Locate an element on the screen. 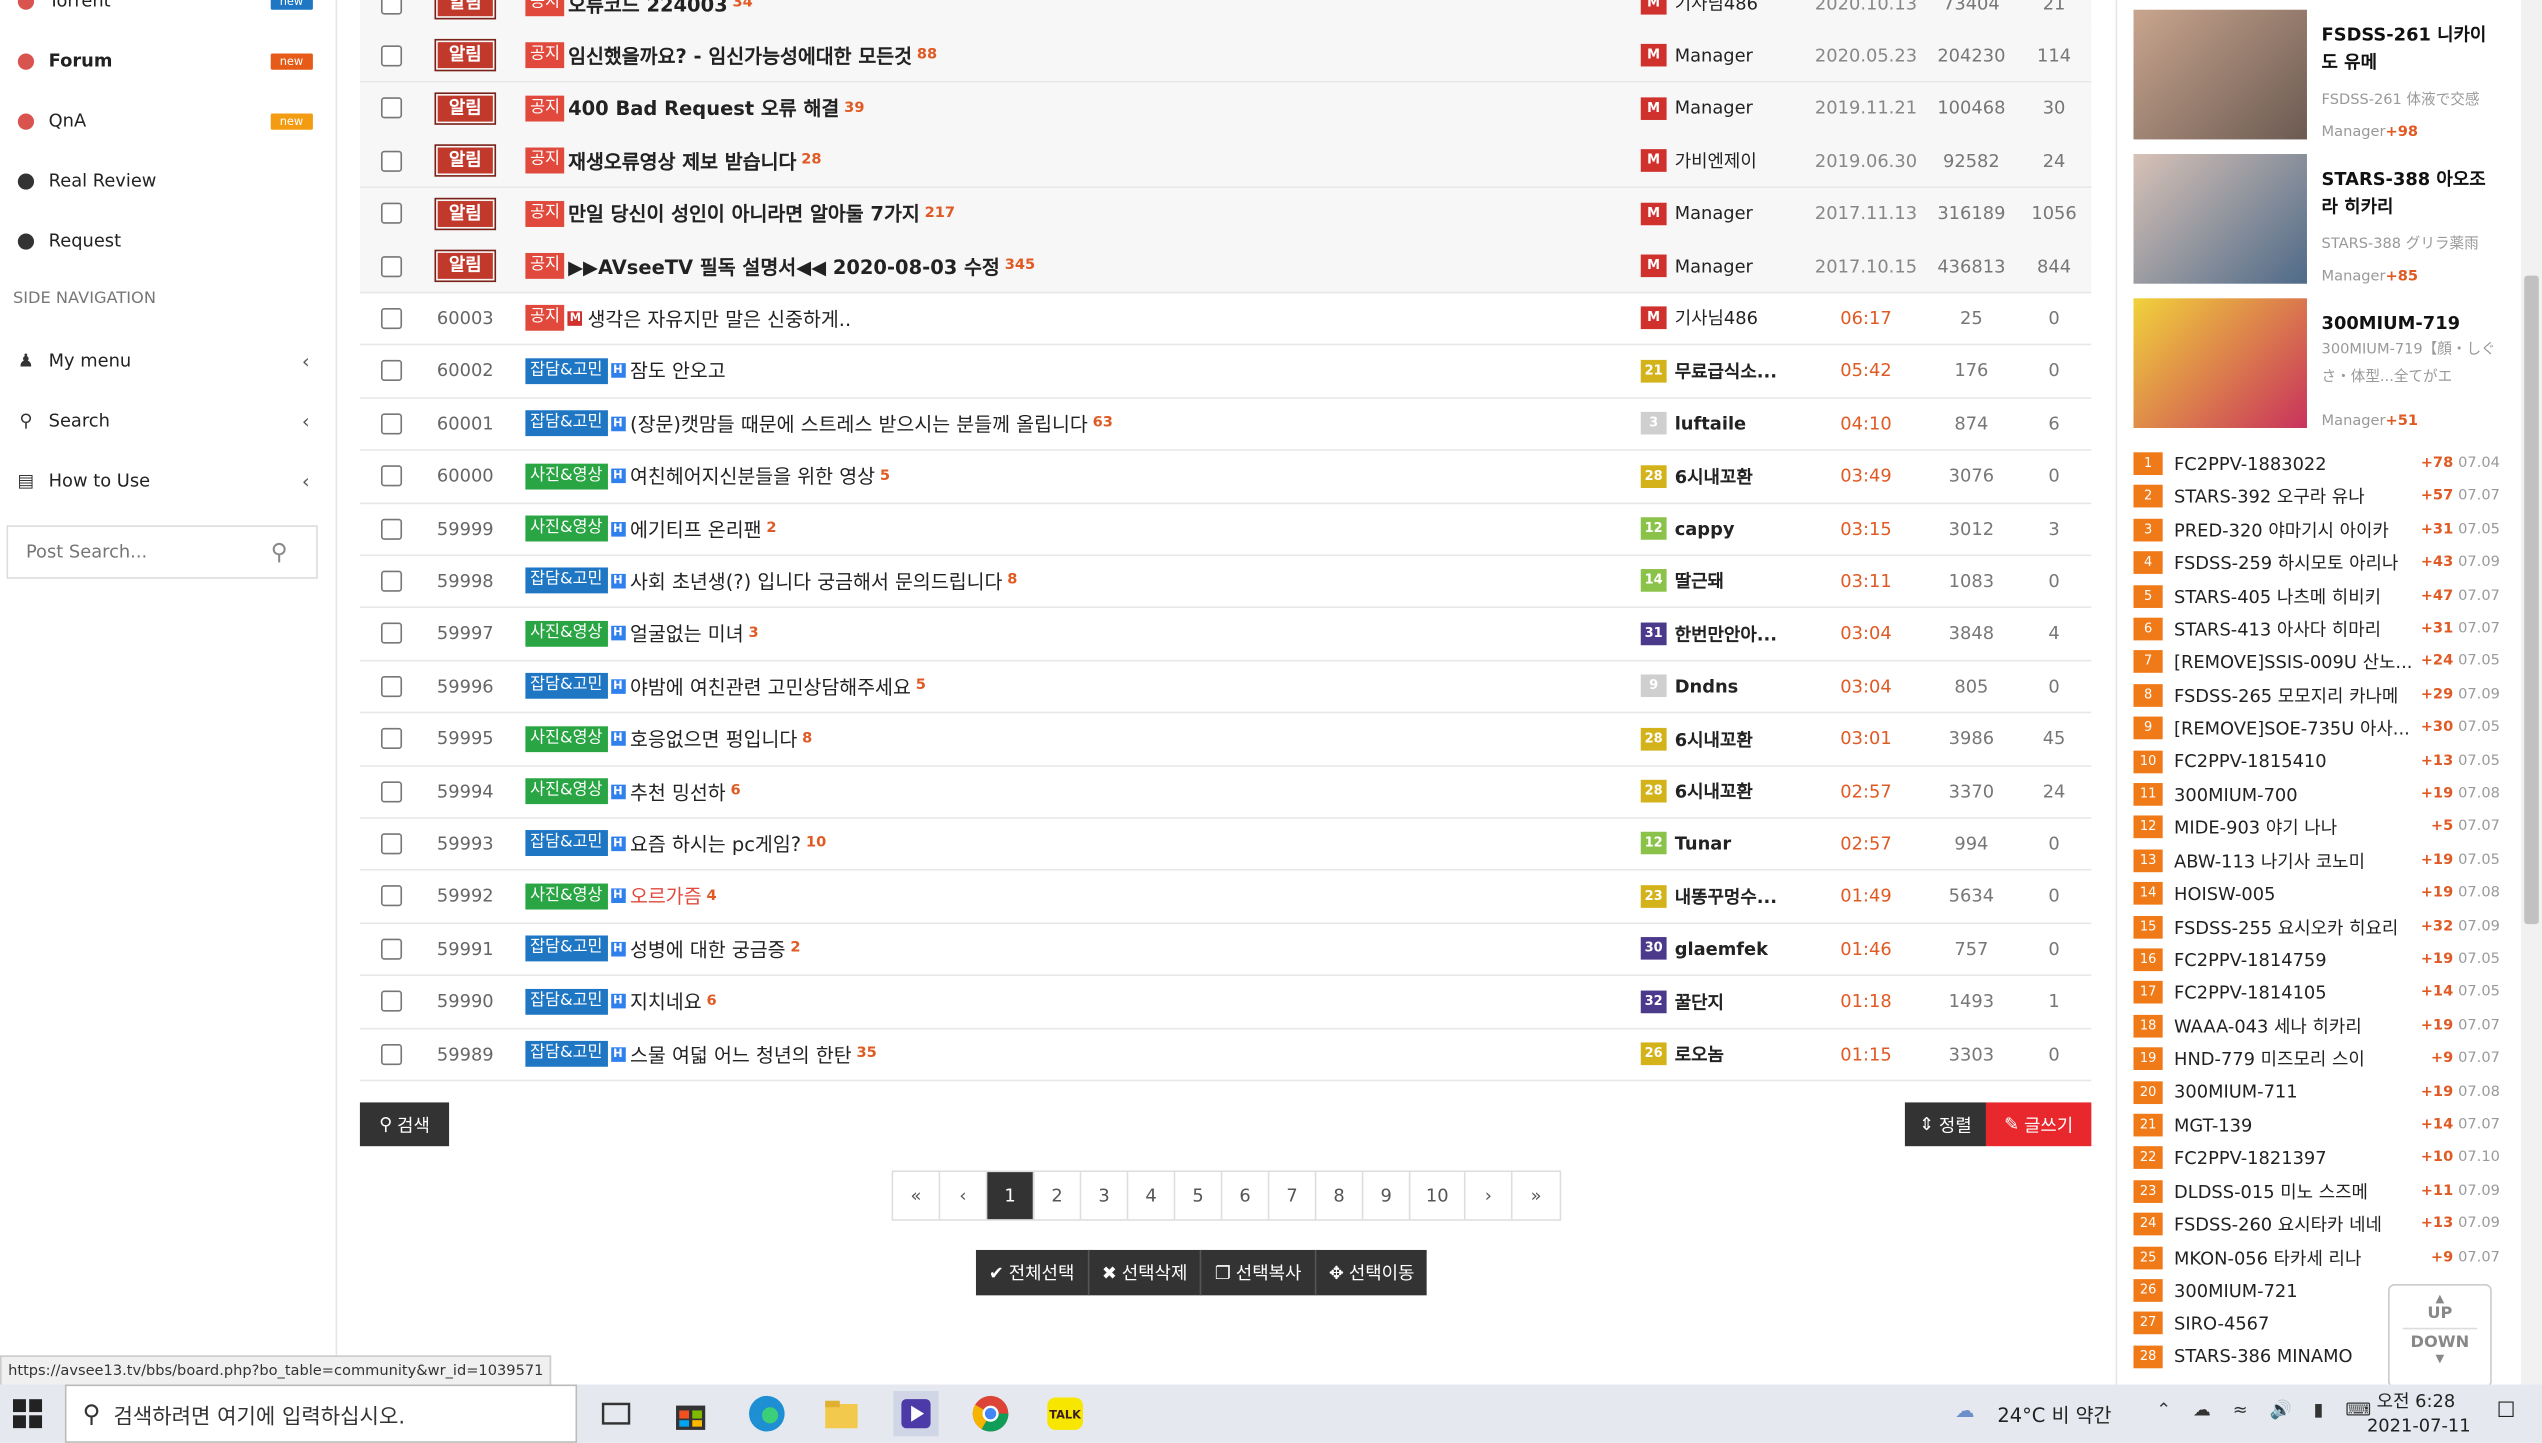 The height and width of the screenshot is (1443, 2542). rank-title: FC2PPV-1814759 is located at coordinates (2295, 959).